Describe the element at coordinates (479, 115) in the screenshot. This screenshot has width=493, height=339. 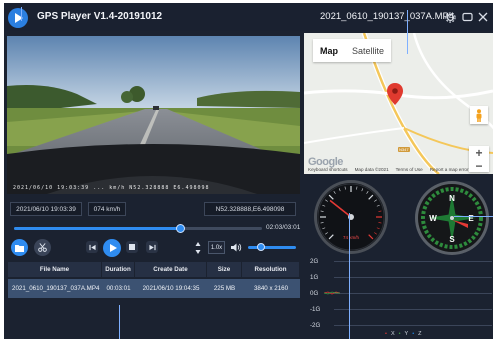
I see `street-view-pegman-icon` at that location.